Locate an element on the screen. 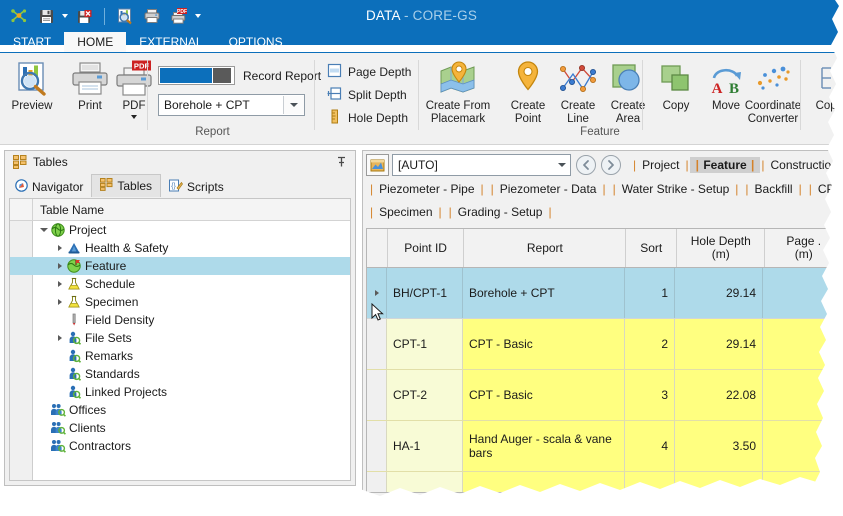 The height and width of the screenshot is (516, 843). tree-item-remarks: Remarks is located at coordinates (180, 356).